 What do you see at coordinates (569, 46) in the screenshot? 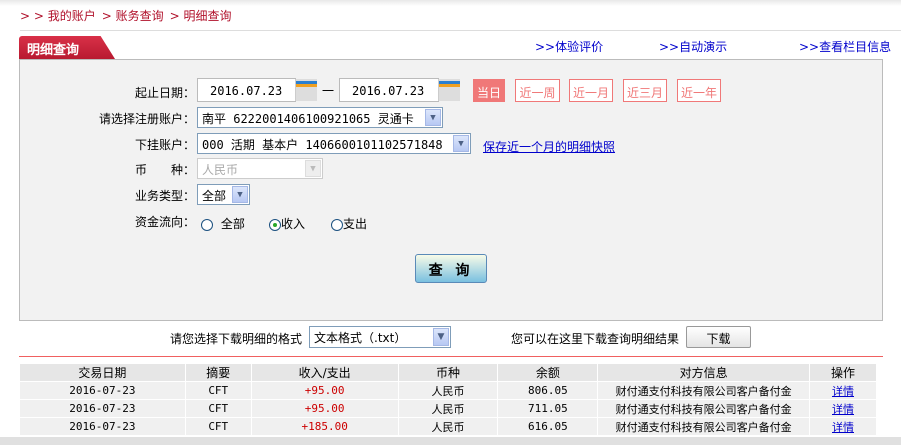
I see `feedback-link: >>体验评价` at bounding box center [569, 46].